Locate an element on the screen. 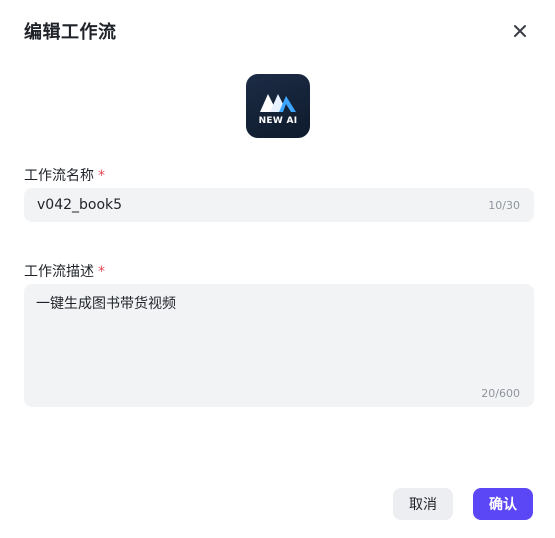  close-button is located at coordinates (520, 31).